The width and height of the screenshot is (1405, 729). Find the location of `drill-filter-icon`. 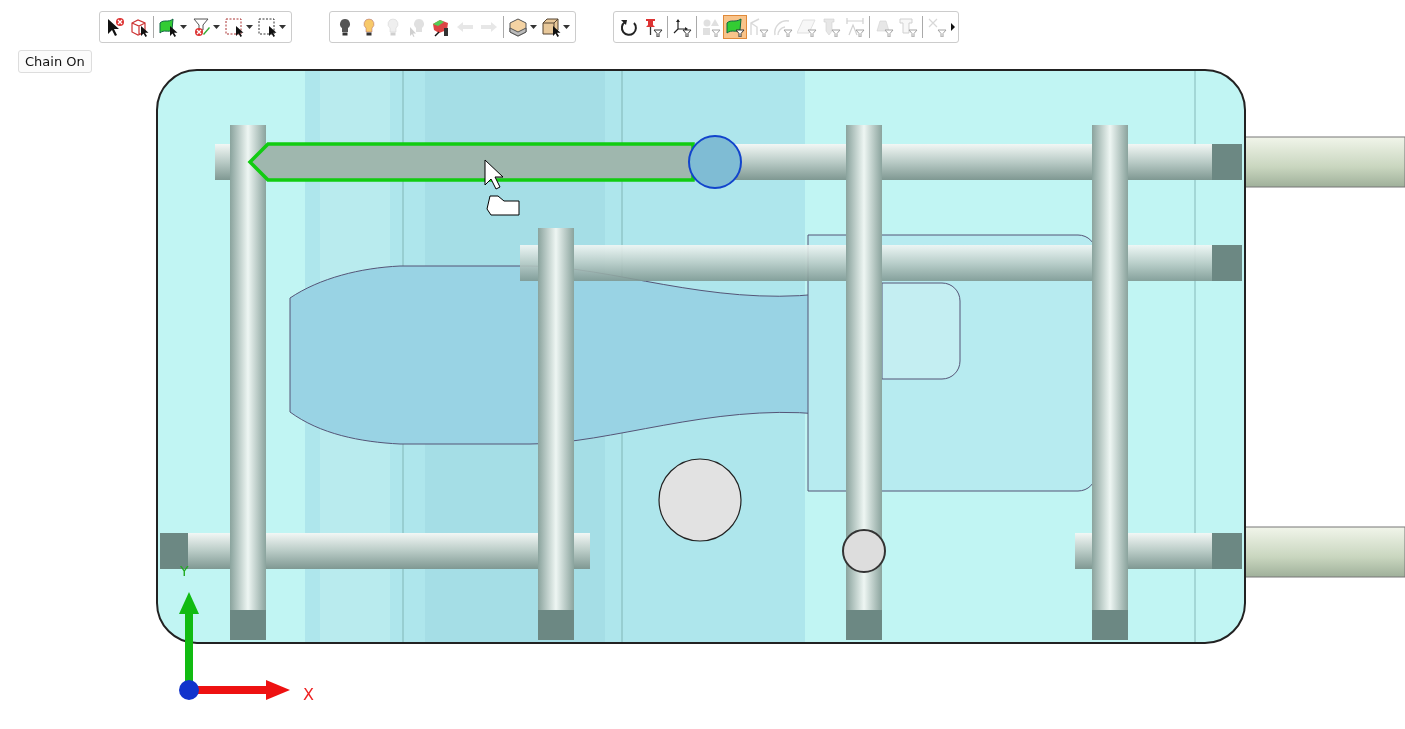

drill-filter-icon is located at coordinates (831, 27).